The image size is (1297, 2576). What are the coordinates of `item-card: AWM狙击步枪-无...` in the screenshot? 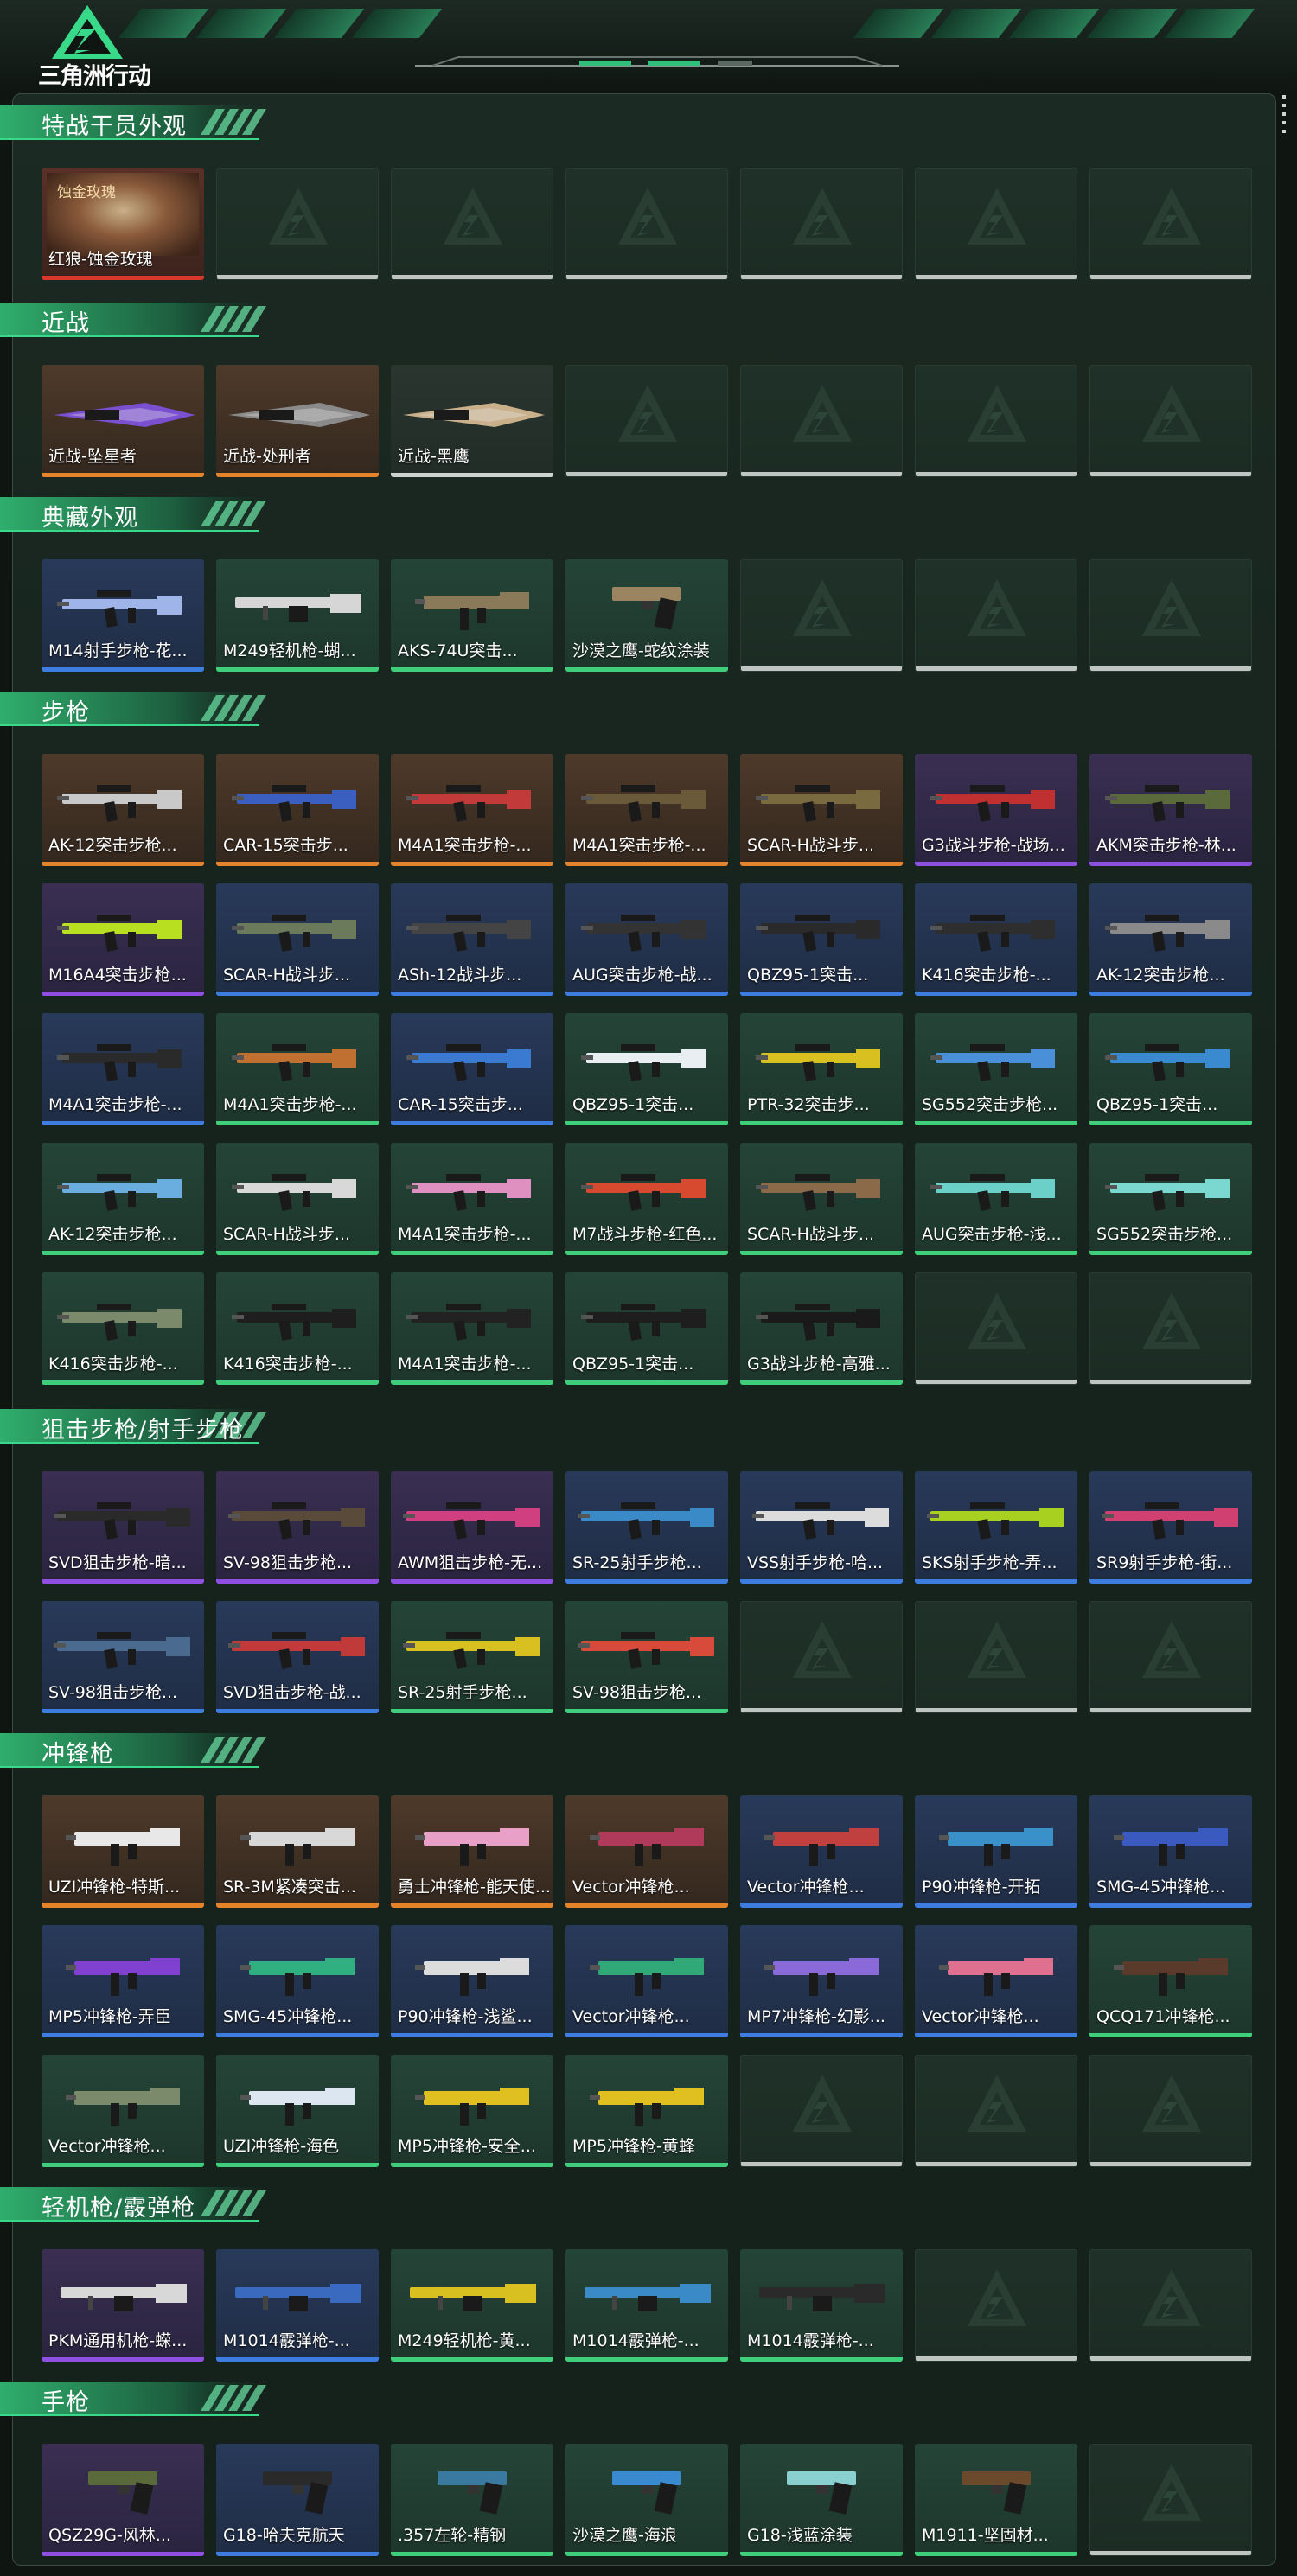 It's located at (472, 1527).